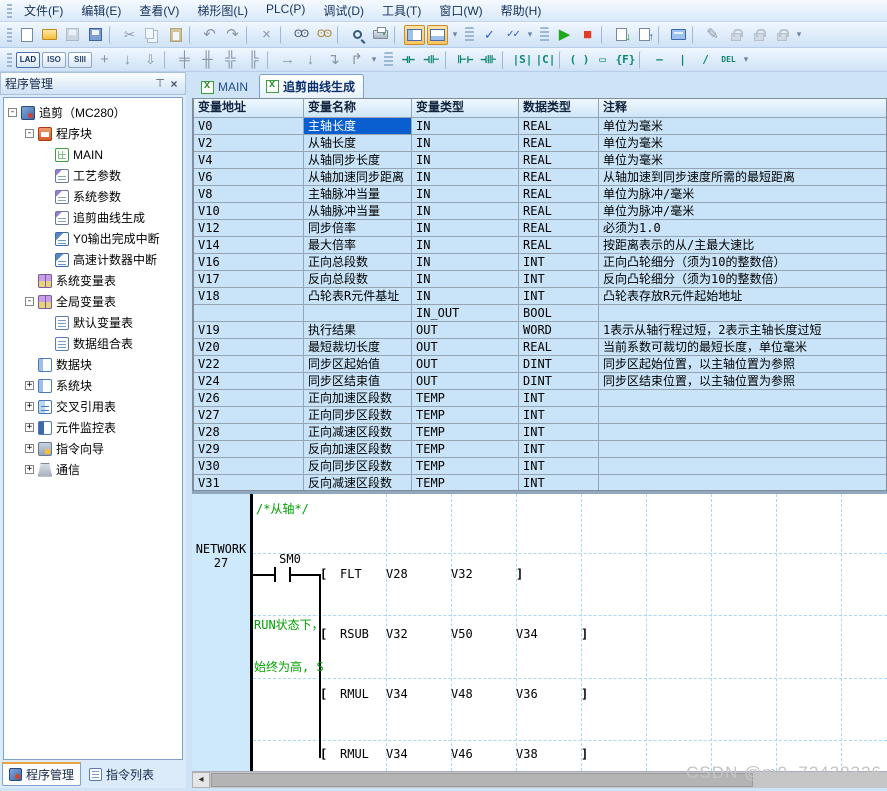 The height and width of the screenshot is (791, 887). I want to click on tree-item: 追剪曲线生成, so click(93, 217).